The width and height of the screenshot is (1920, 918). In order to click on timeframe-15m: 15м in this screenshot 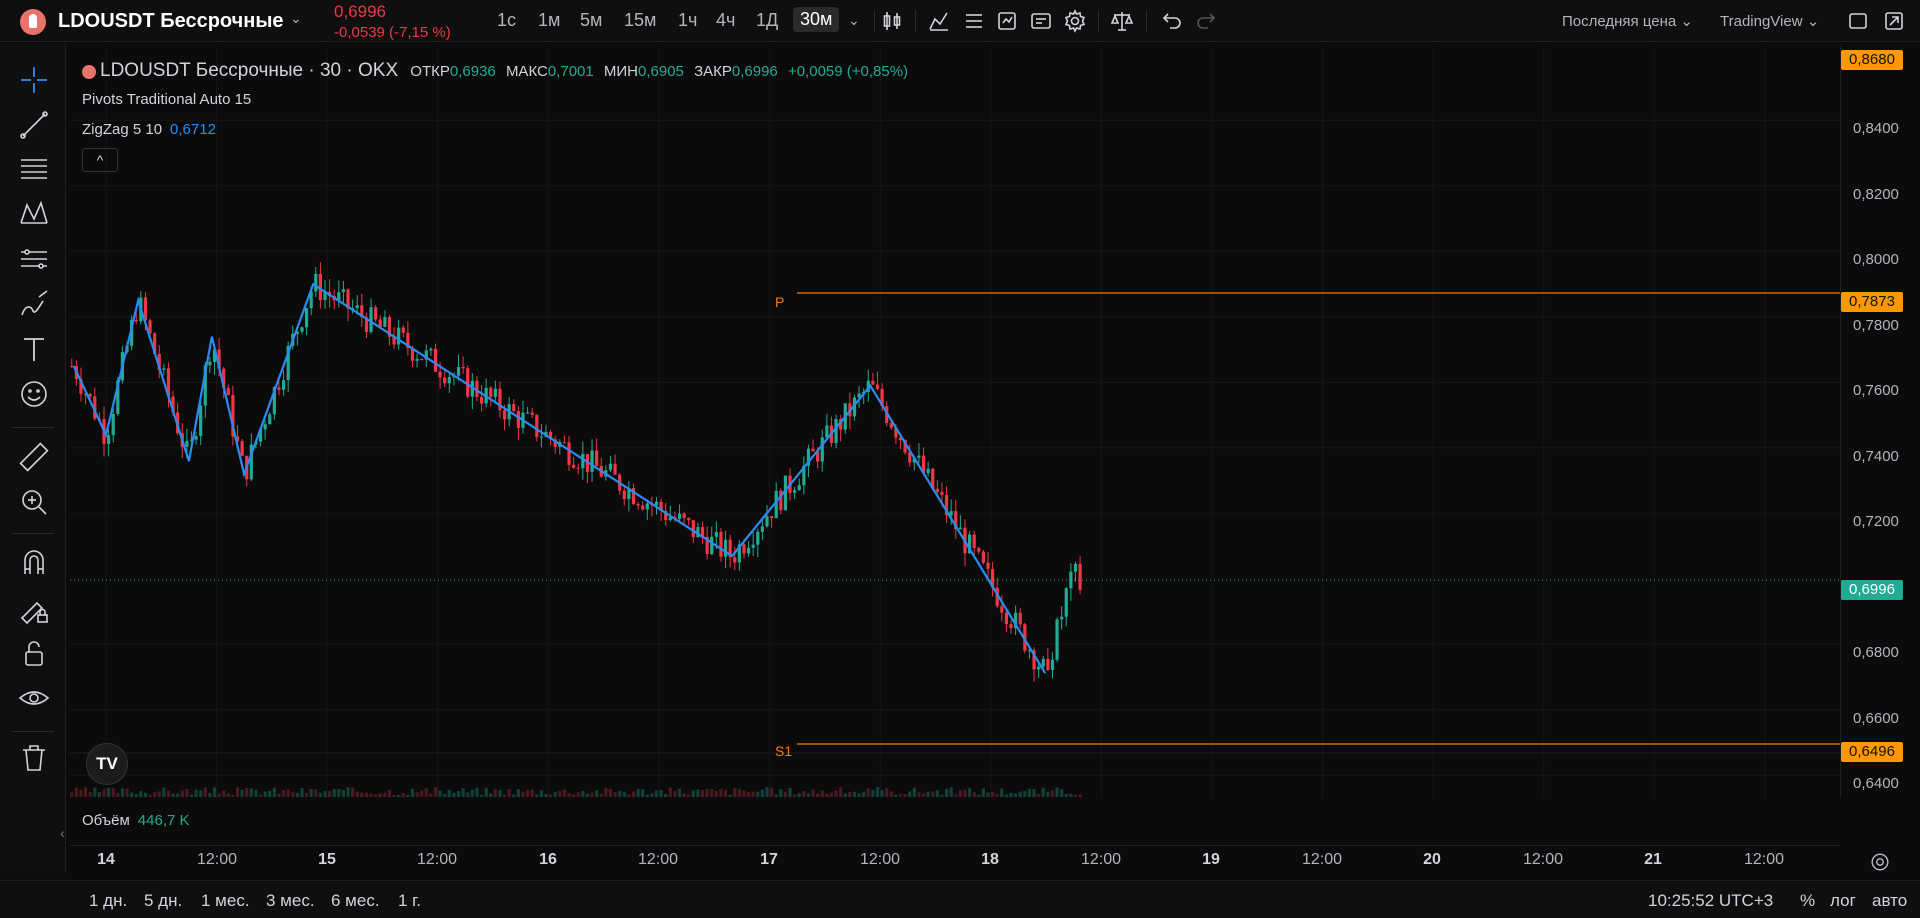, I will do `click(640, 20)`.